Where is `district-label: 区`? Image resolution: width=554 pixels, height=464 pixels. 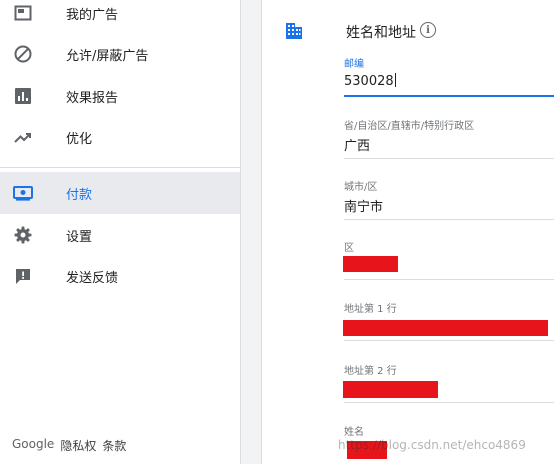 district-label: 区 is located at coordinates (349, 248).